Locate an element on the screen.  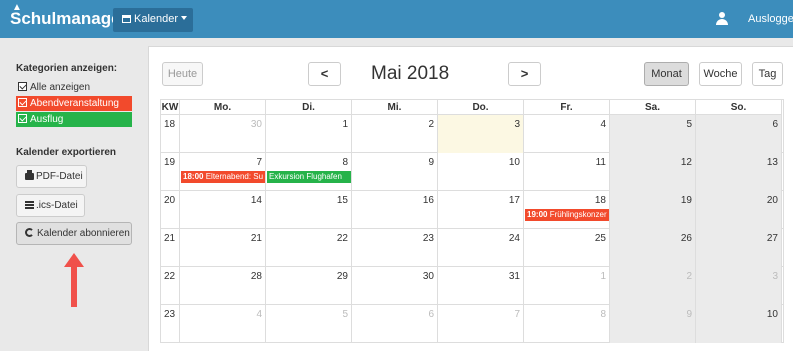
day-number: 30 is located at coordinates (256, 124).